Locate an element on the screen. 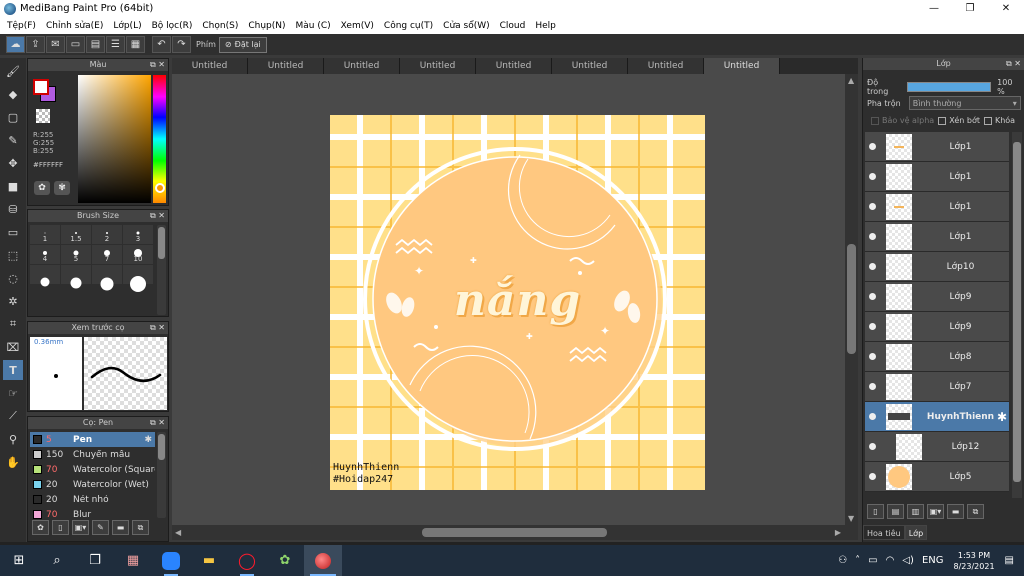 The width and height of the screenshot is (1024, 576). list-icon: ☰ is located at coordinates (115, 44).